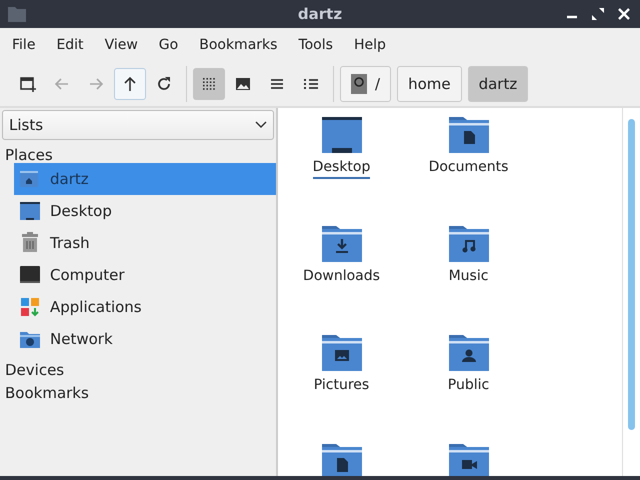 The height and width of the screenshot is (480, 640). What do you see at coordinates (598, 14) in the screenshot?
I see `maximize-button` at bounding box center [598, 14].